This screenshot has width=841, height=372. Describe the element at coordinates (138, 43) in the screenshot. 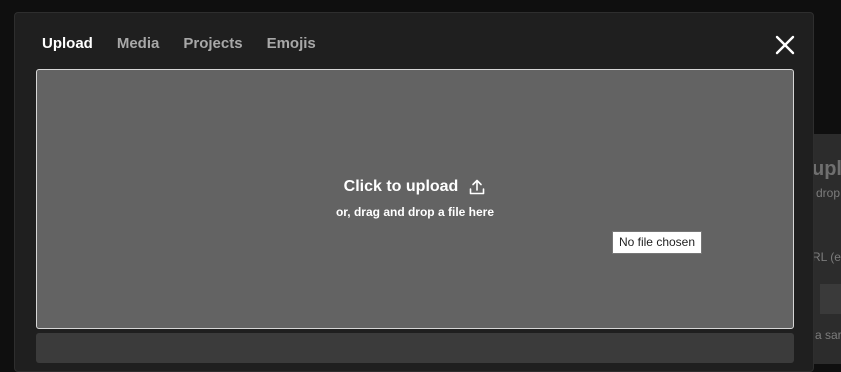

I see `tab-media: Media` at that location.